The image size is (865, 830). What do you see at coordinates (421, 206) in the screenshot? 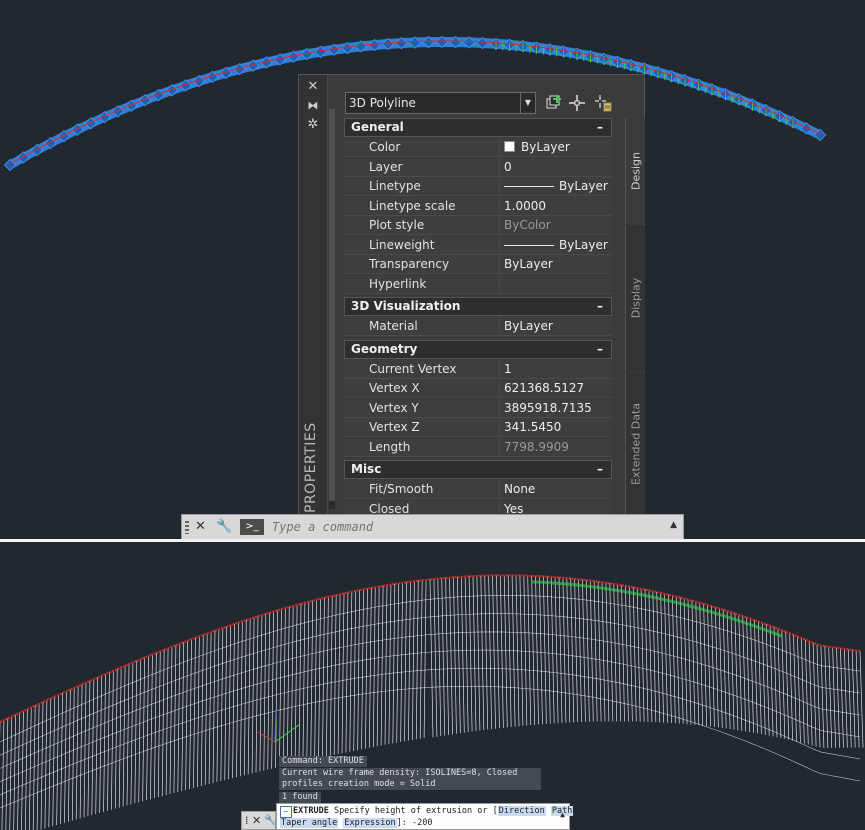
I see `property-label: Linetype scale` at bounding box center [421, 206].